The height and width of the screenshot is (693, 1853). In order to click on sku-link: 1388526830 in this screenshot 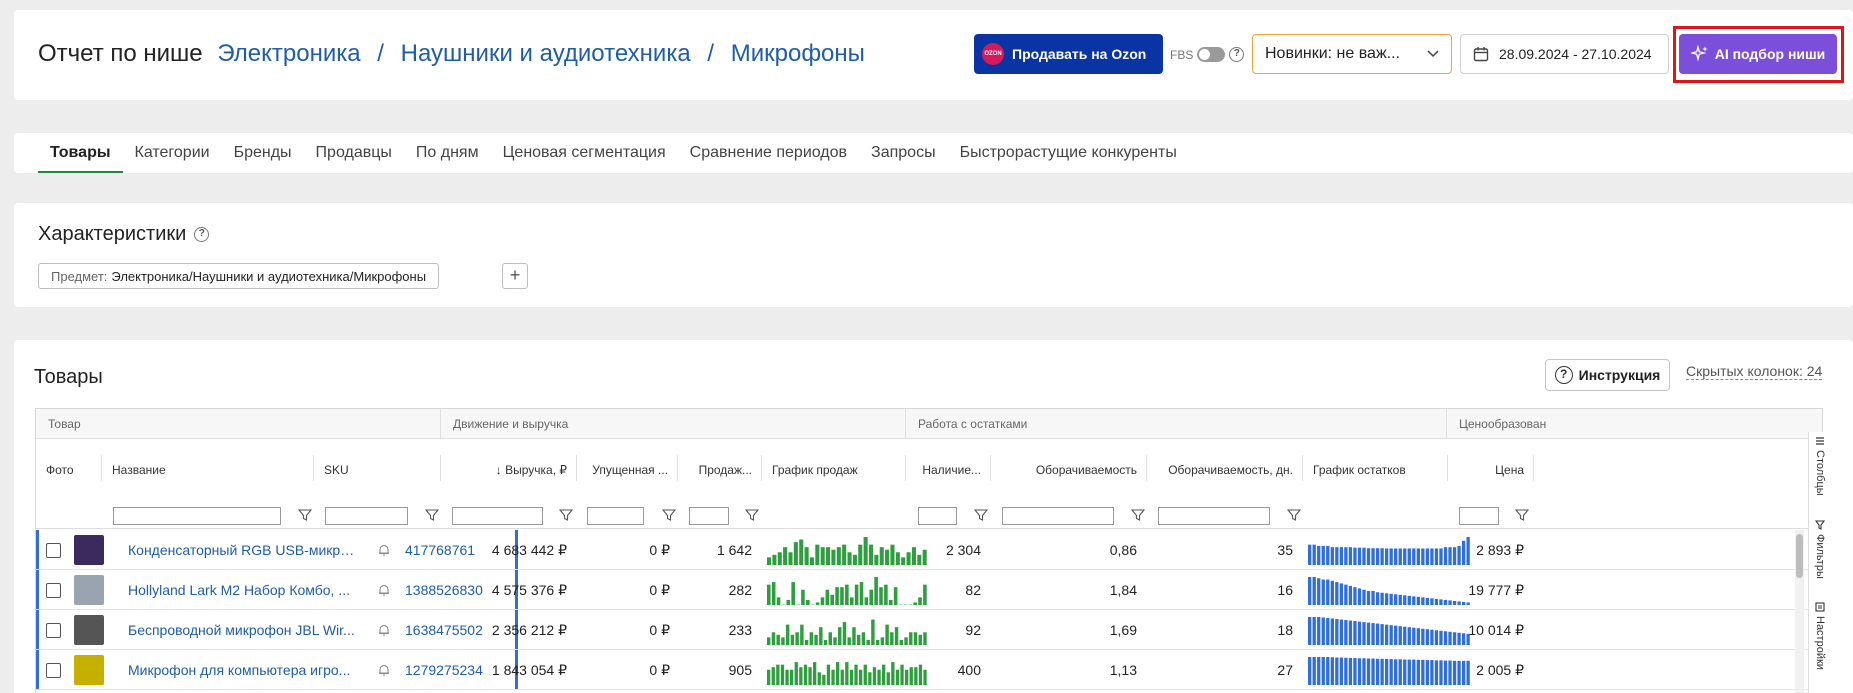, I will do `click(444, 590)`.